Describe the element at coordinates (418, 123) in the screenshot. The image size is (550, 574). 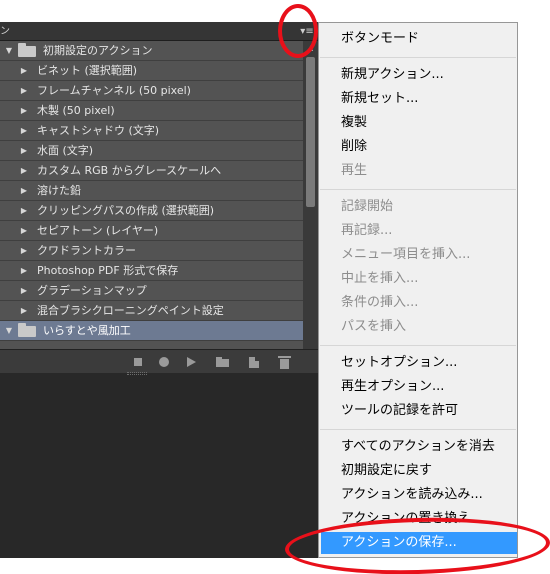
I see `menu-item: 複製` at that location.